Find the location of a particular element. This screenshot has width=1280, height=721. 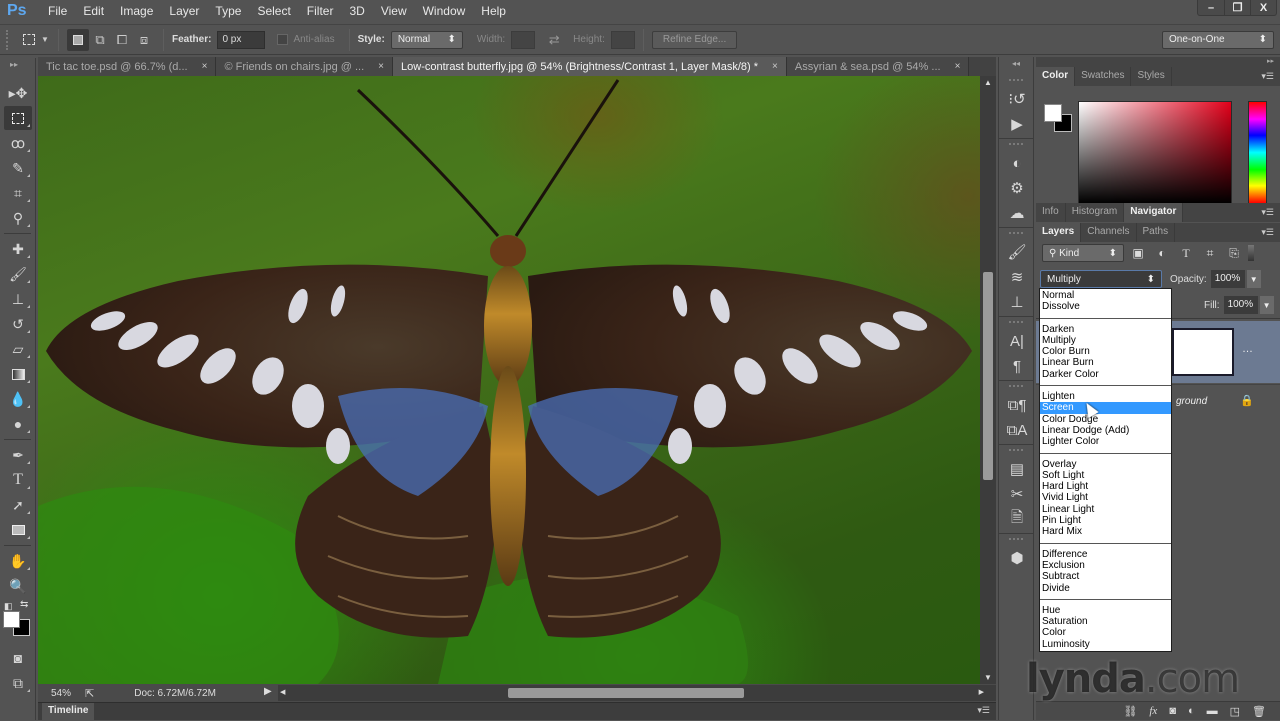

history-brush-tool-icon: ↺ is located at coordinates (18, 324).